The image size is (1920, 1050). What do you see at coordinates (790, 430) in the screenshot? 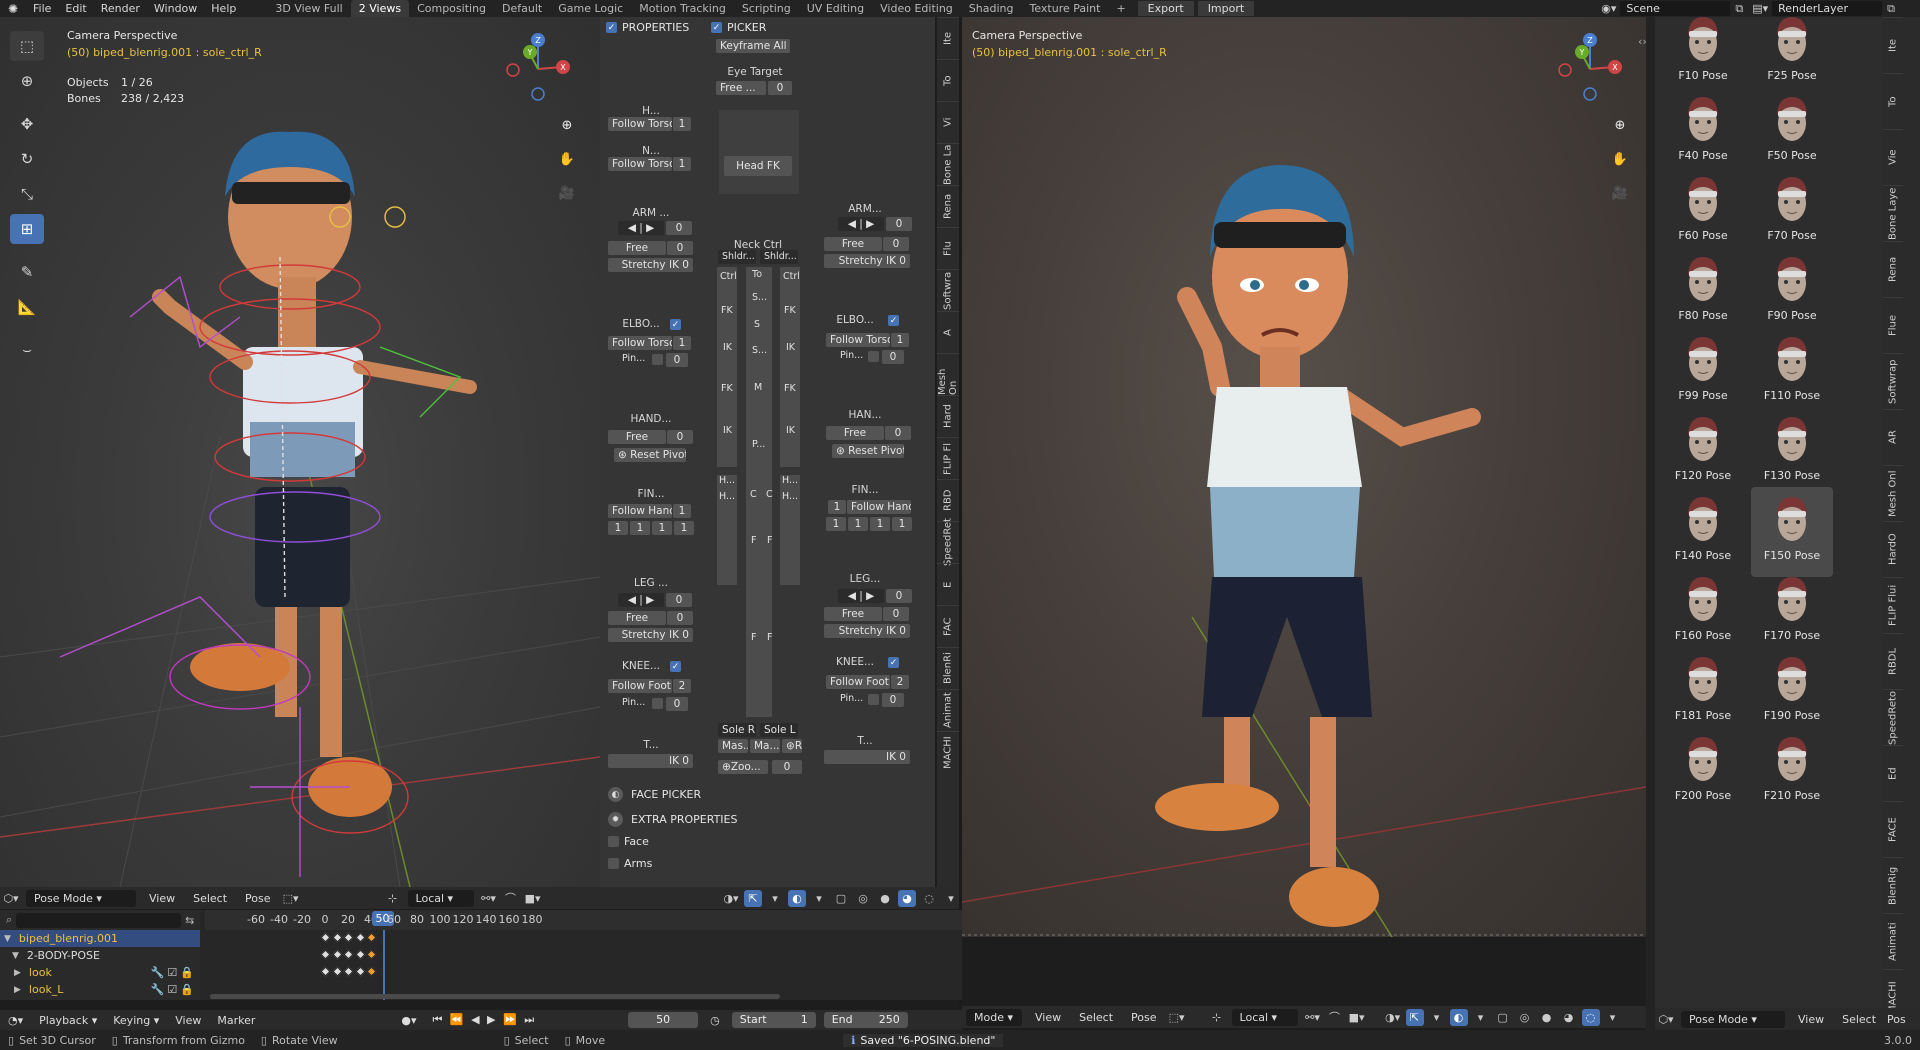
I see `ik-right-label: IK` at bounding box center [790, 430].